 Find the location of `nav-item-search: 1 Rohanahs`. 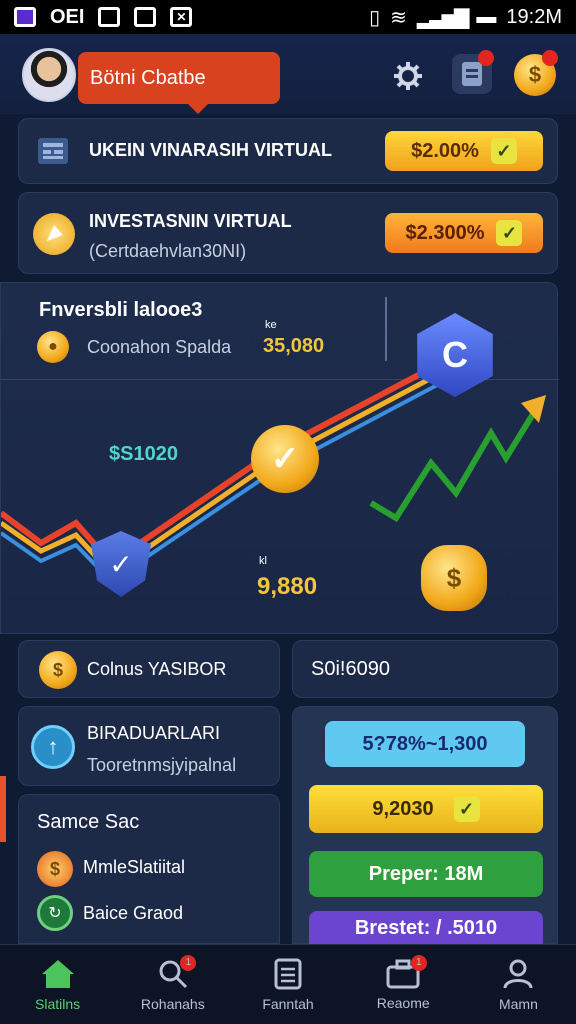

nav-item-search: 1 Rohanahs is located at coordinates (172, 984).